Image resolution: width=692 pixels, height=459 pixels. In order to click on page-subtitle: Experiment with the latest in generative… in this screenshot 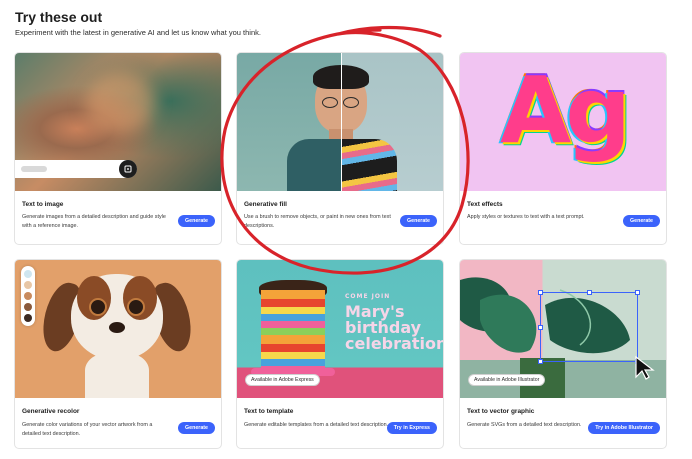, I will do `click(138, 32)`.